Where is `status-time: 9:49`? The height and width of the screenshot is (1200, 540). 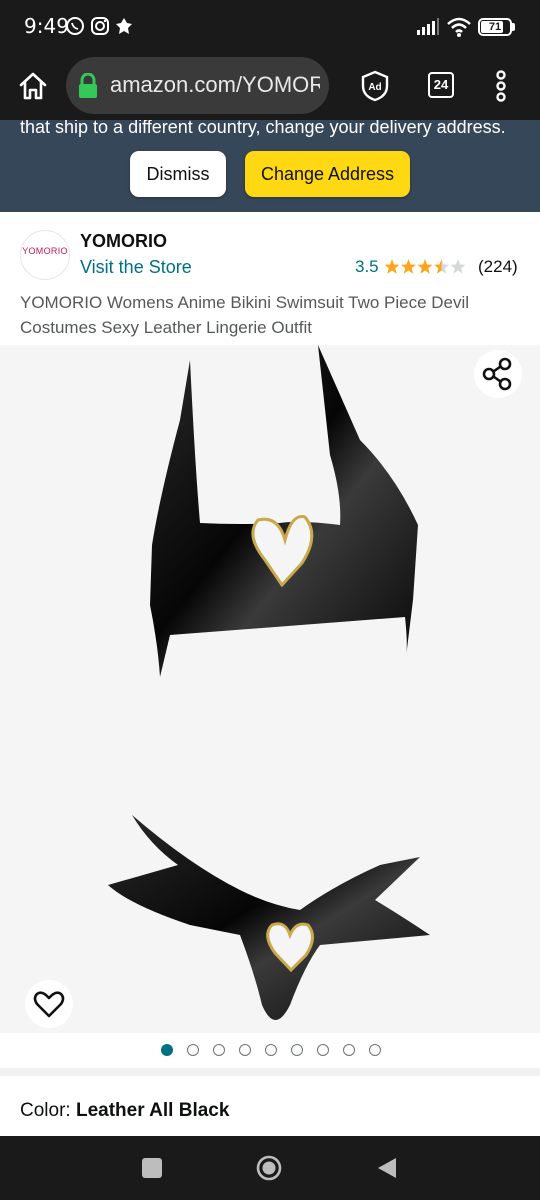
status-time: 9:49 is located at coordinates (46, 26).